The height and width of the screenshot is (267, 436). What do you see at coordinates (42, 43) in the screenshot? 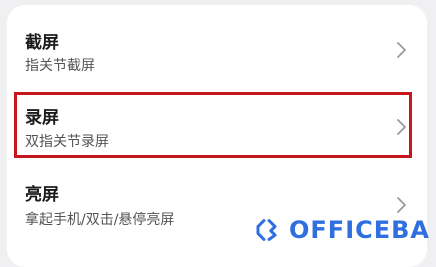
I see `settings-item-title: 截屏` at bounding box center [42, 43].